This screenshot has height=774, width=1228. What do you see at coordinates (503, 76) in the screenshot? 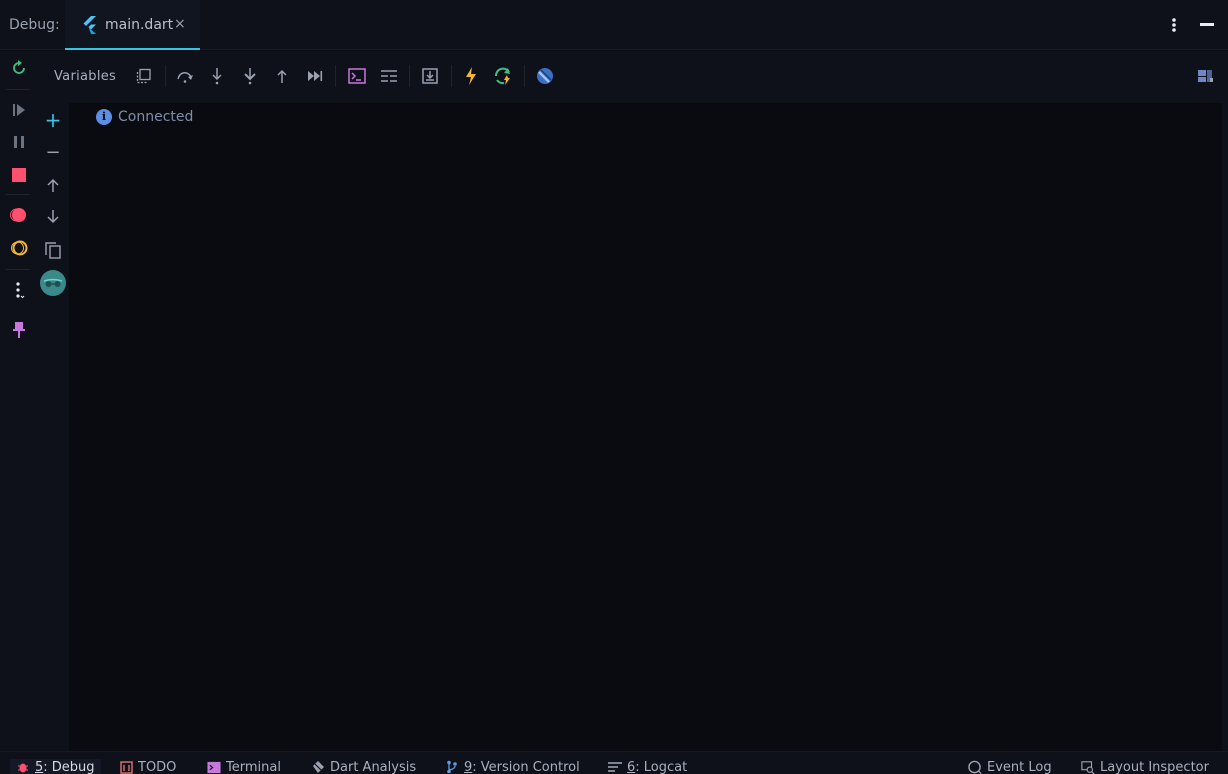
I see `hot-restart-icon` at bounding box center [503, 76].